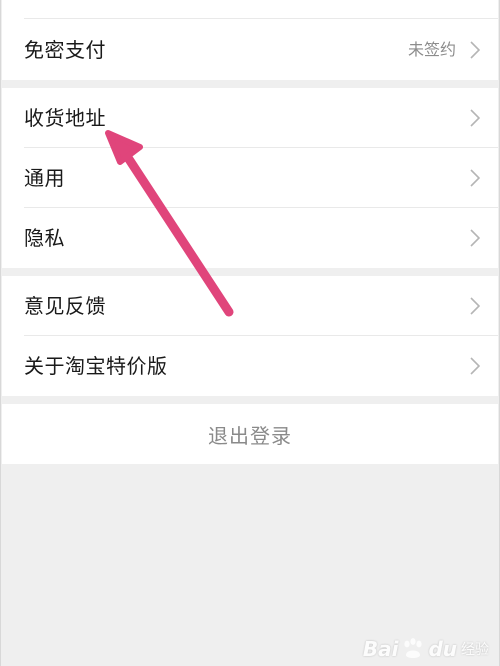 The height and width of the screenshot is (666, 500). Describe the element at coordinates (380, 649) in the screenshot. I see `watermark-brand-left: Bai` at that location.